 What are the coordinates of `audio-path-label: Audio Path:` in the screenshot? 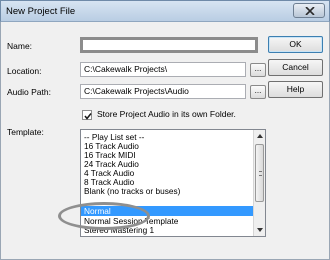 It's located at (29, 92).